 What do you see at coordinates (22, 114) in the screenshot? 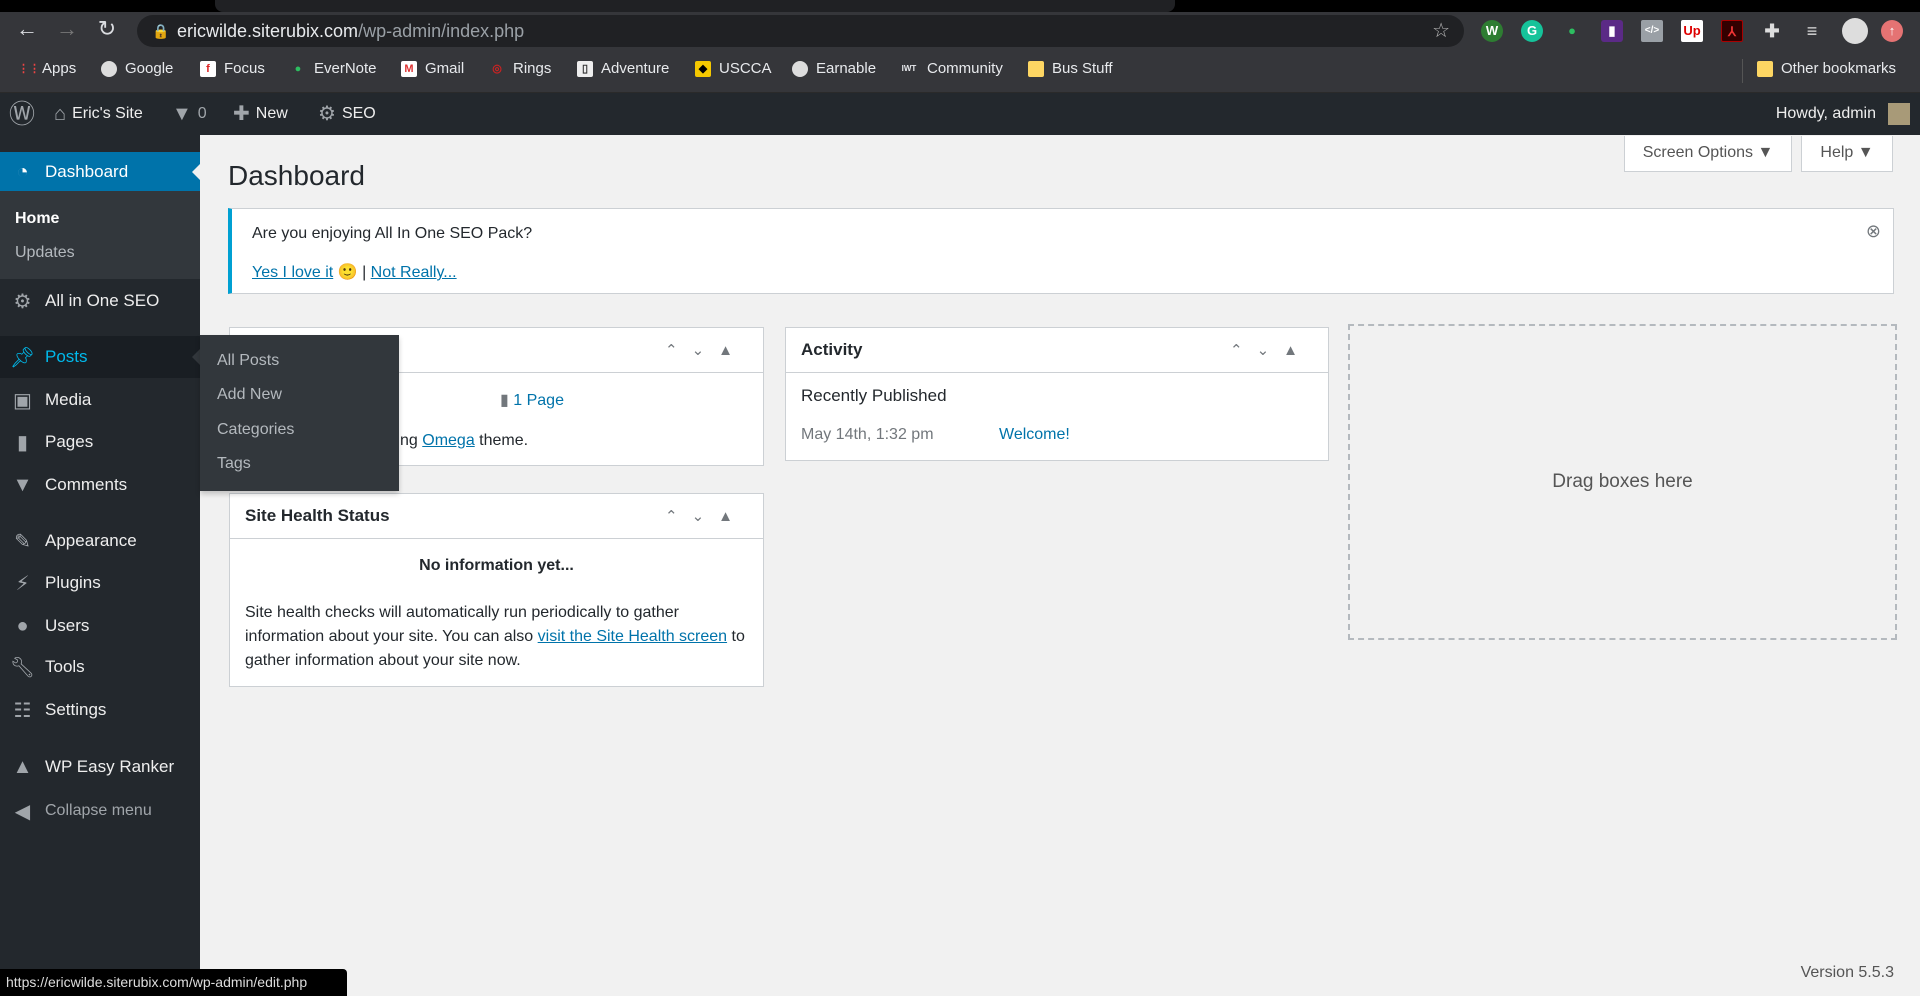
I see `wp-logo-icon: Ⓦ` at bounding box center [22, 114].